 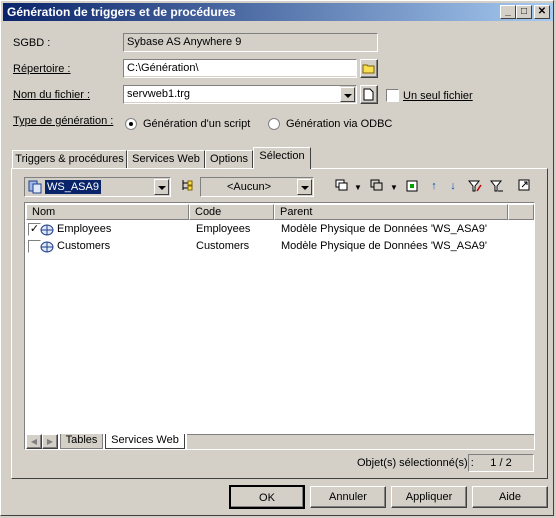 I want to click on status-count: 1 / 2, so click(x=501, y=463).